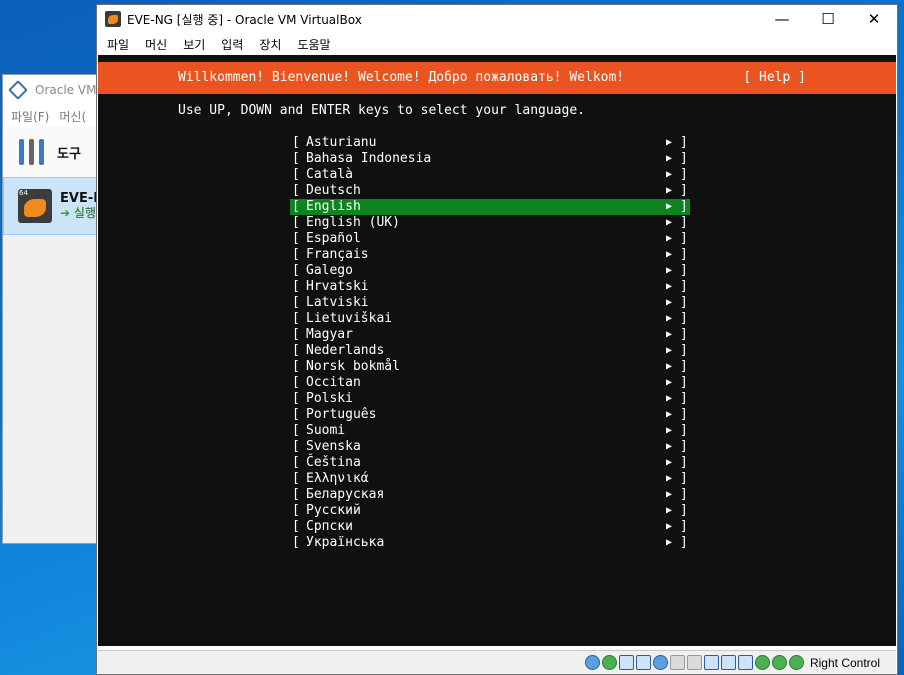 Image resolution: width=904 pixels, height=675 pixels. Describe the element at coordinates (333, 510) in the screenshot. I see `language-option-label: Русский` at that location.